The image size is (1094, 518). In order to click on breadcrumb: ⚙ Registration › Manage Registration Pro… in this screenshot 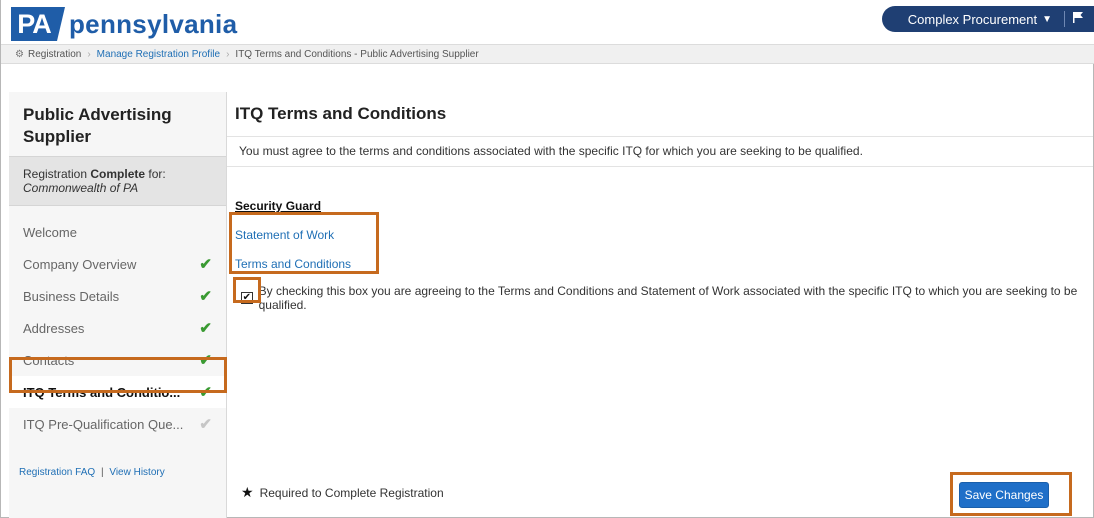, I will do `click(547, 54)`.